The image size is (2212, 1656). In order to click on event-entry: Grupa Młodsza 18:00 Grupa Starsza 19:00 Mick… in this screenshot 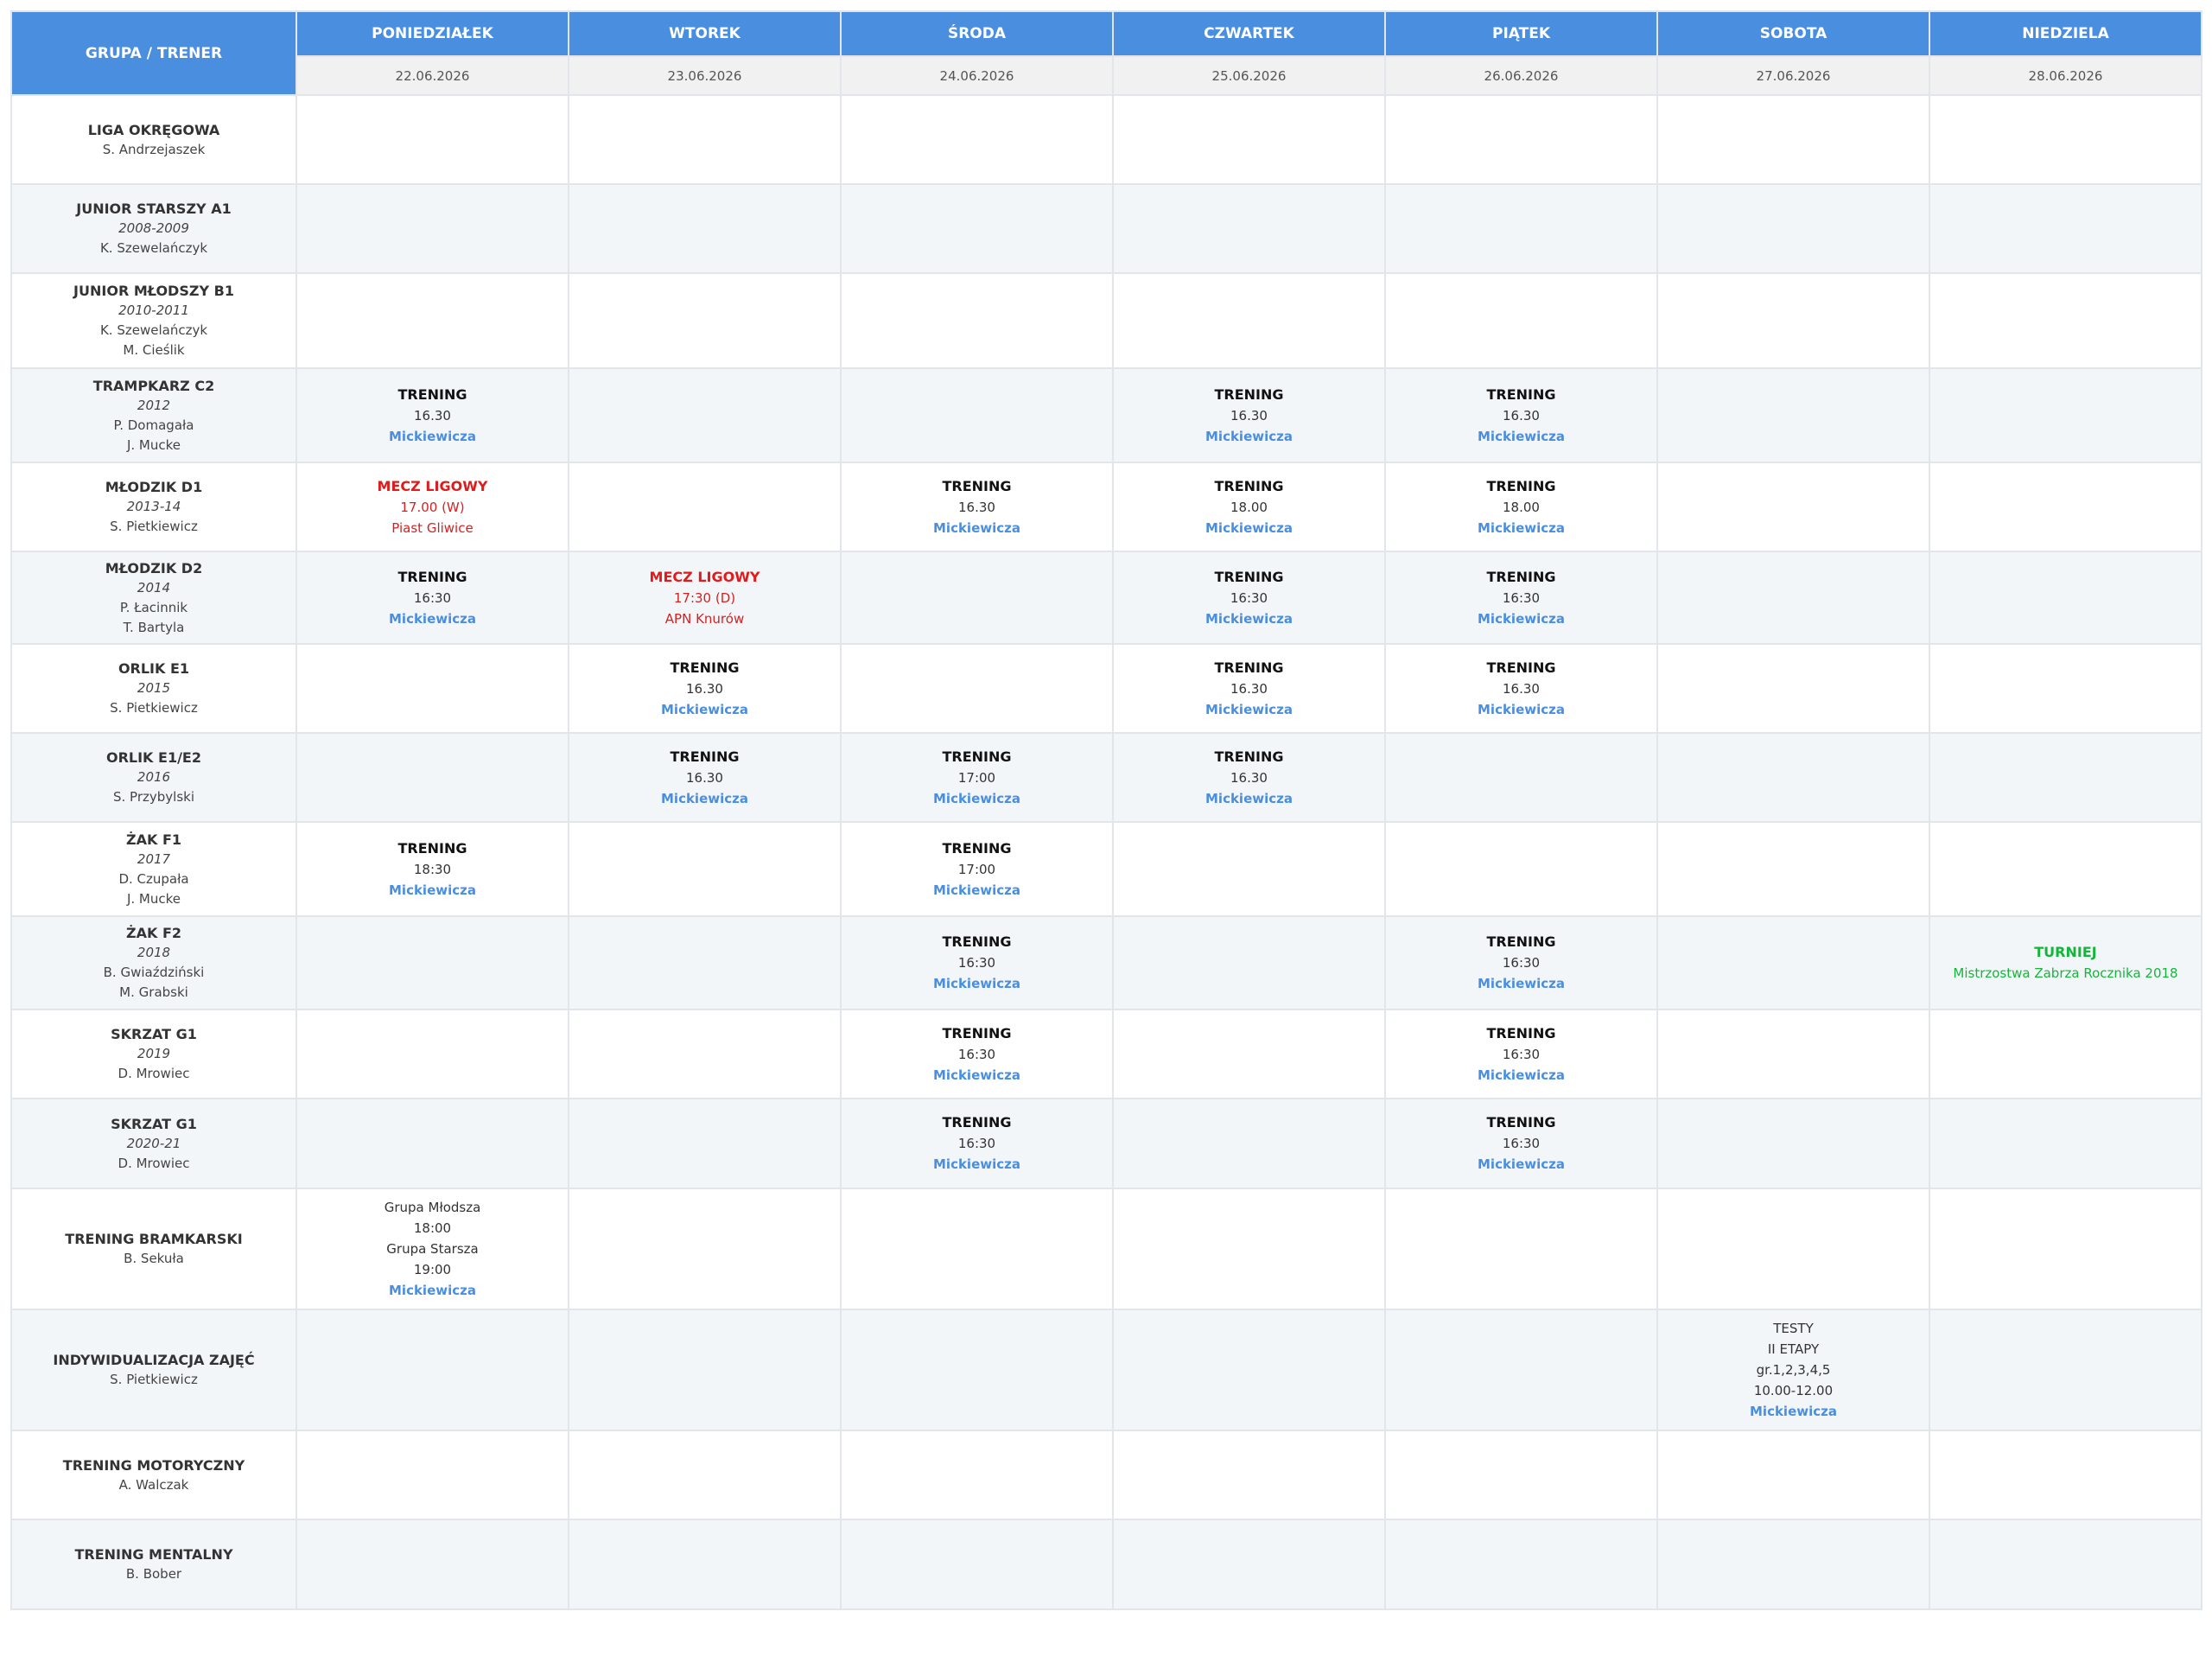, I will do `click(432, 1249)`.